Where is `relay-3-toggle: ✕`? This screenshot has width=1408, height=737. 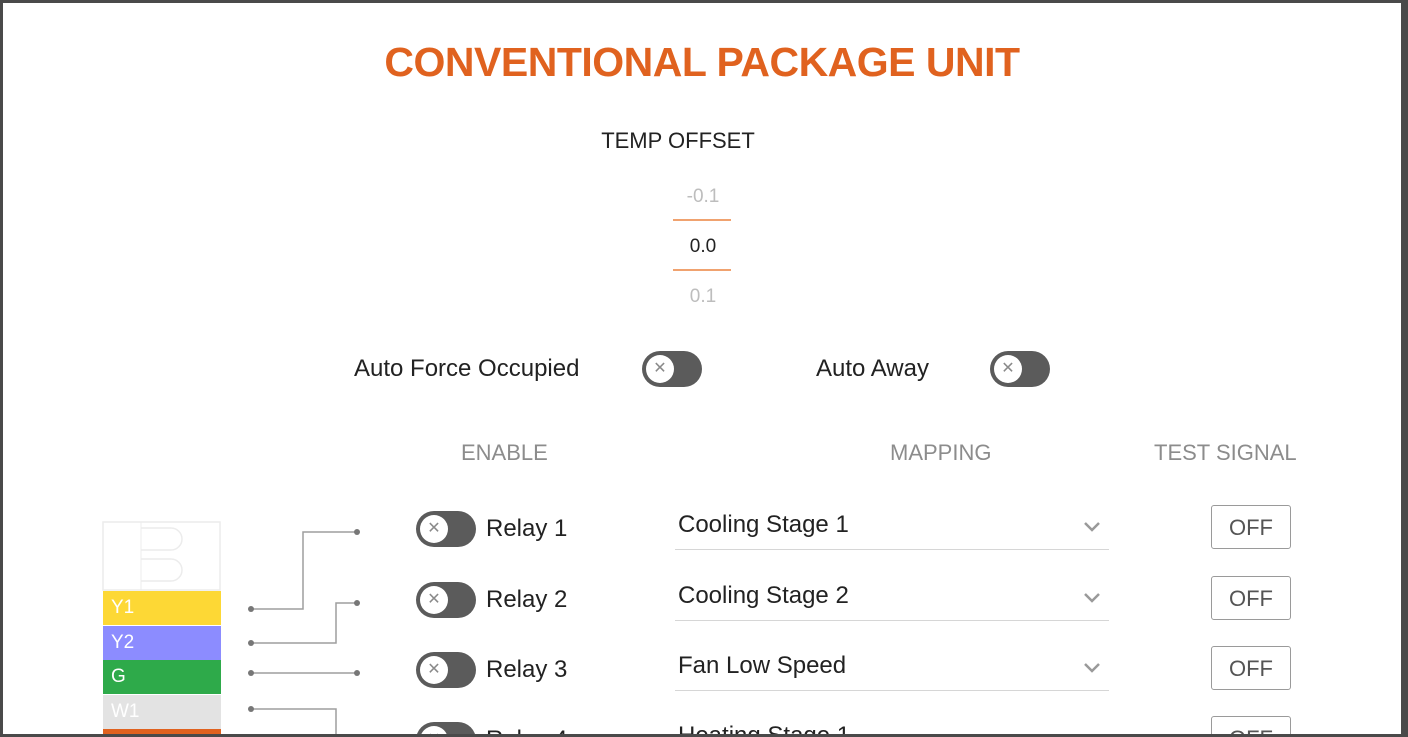 relay-3-toggle: ✕ is located at coordinates (446, 670).